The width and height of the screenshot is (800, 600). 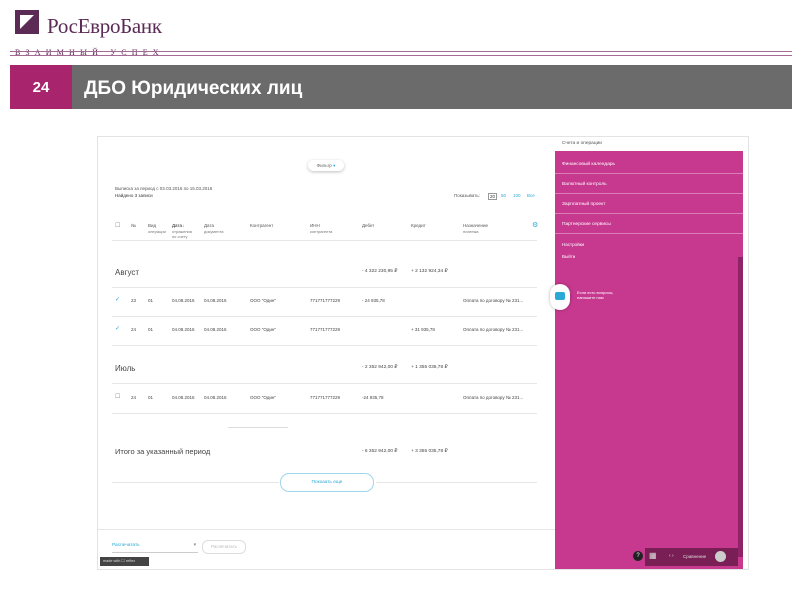 What do you see at coordinates (368, 225) in the screenshot?
I see `col-debit: Дебет` at bounding box center [368, 225].